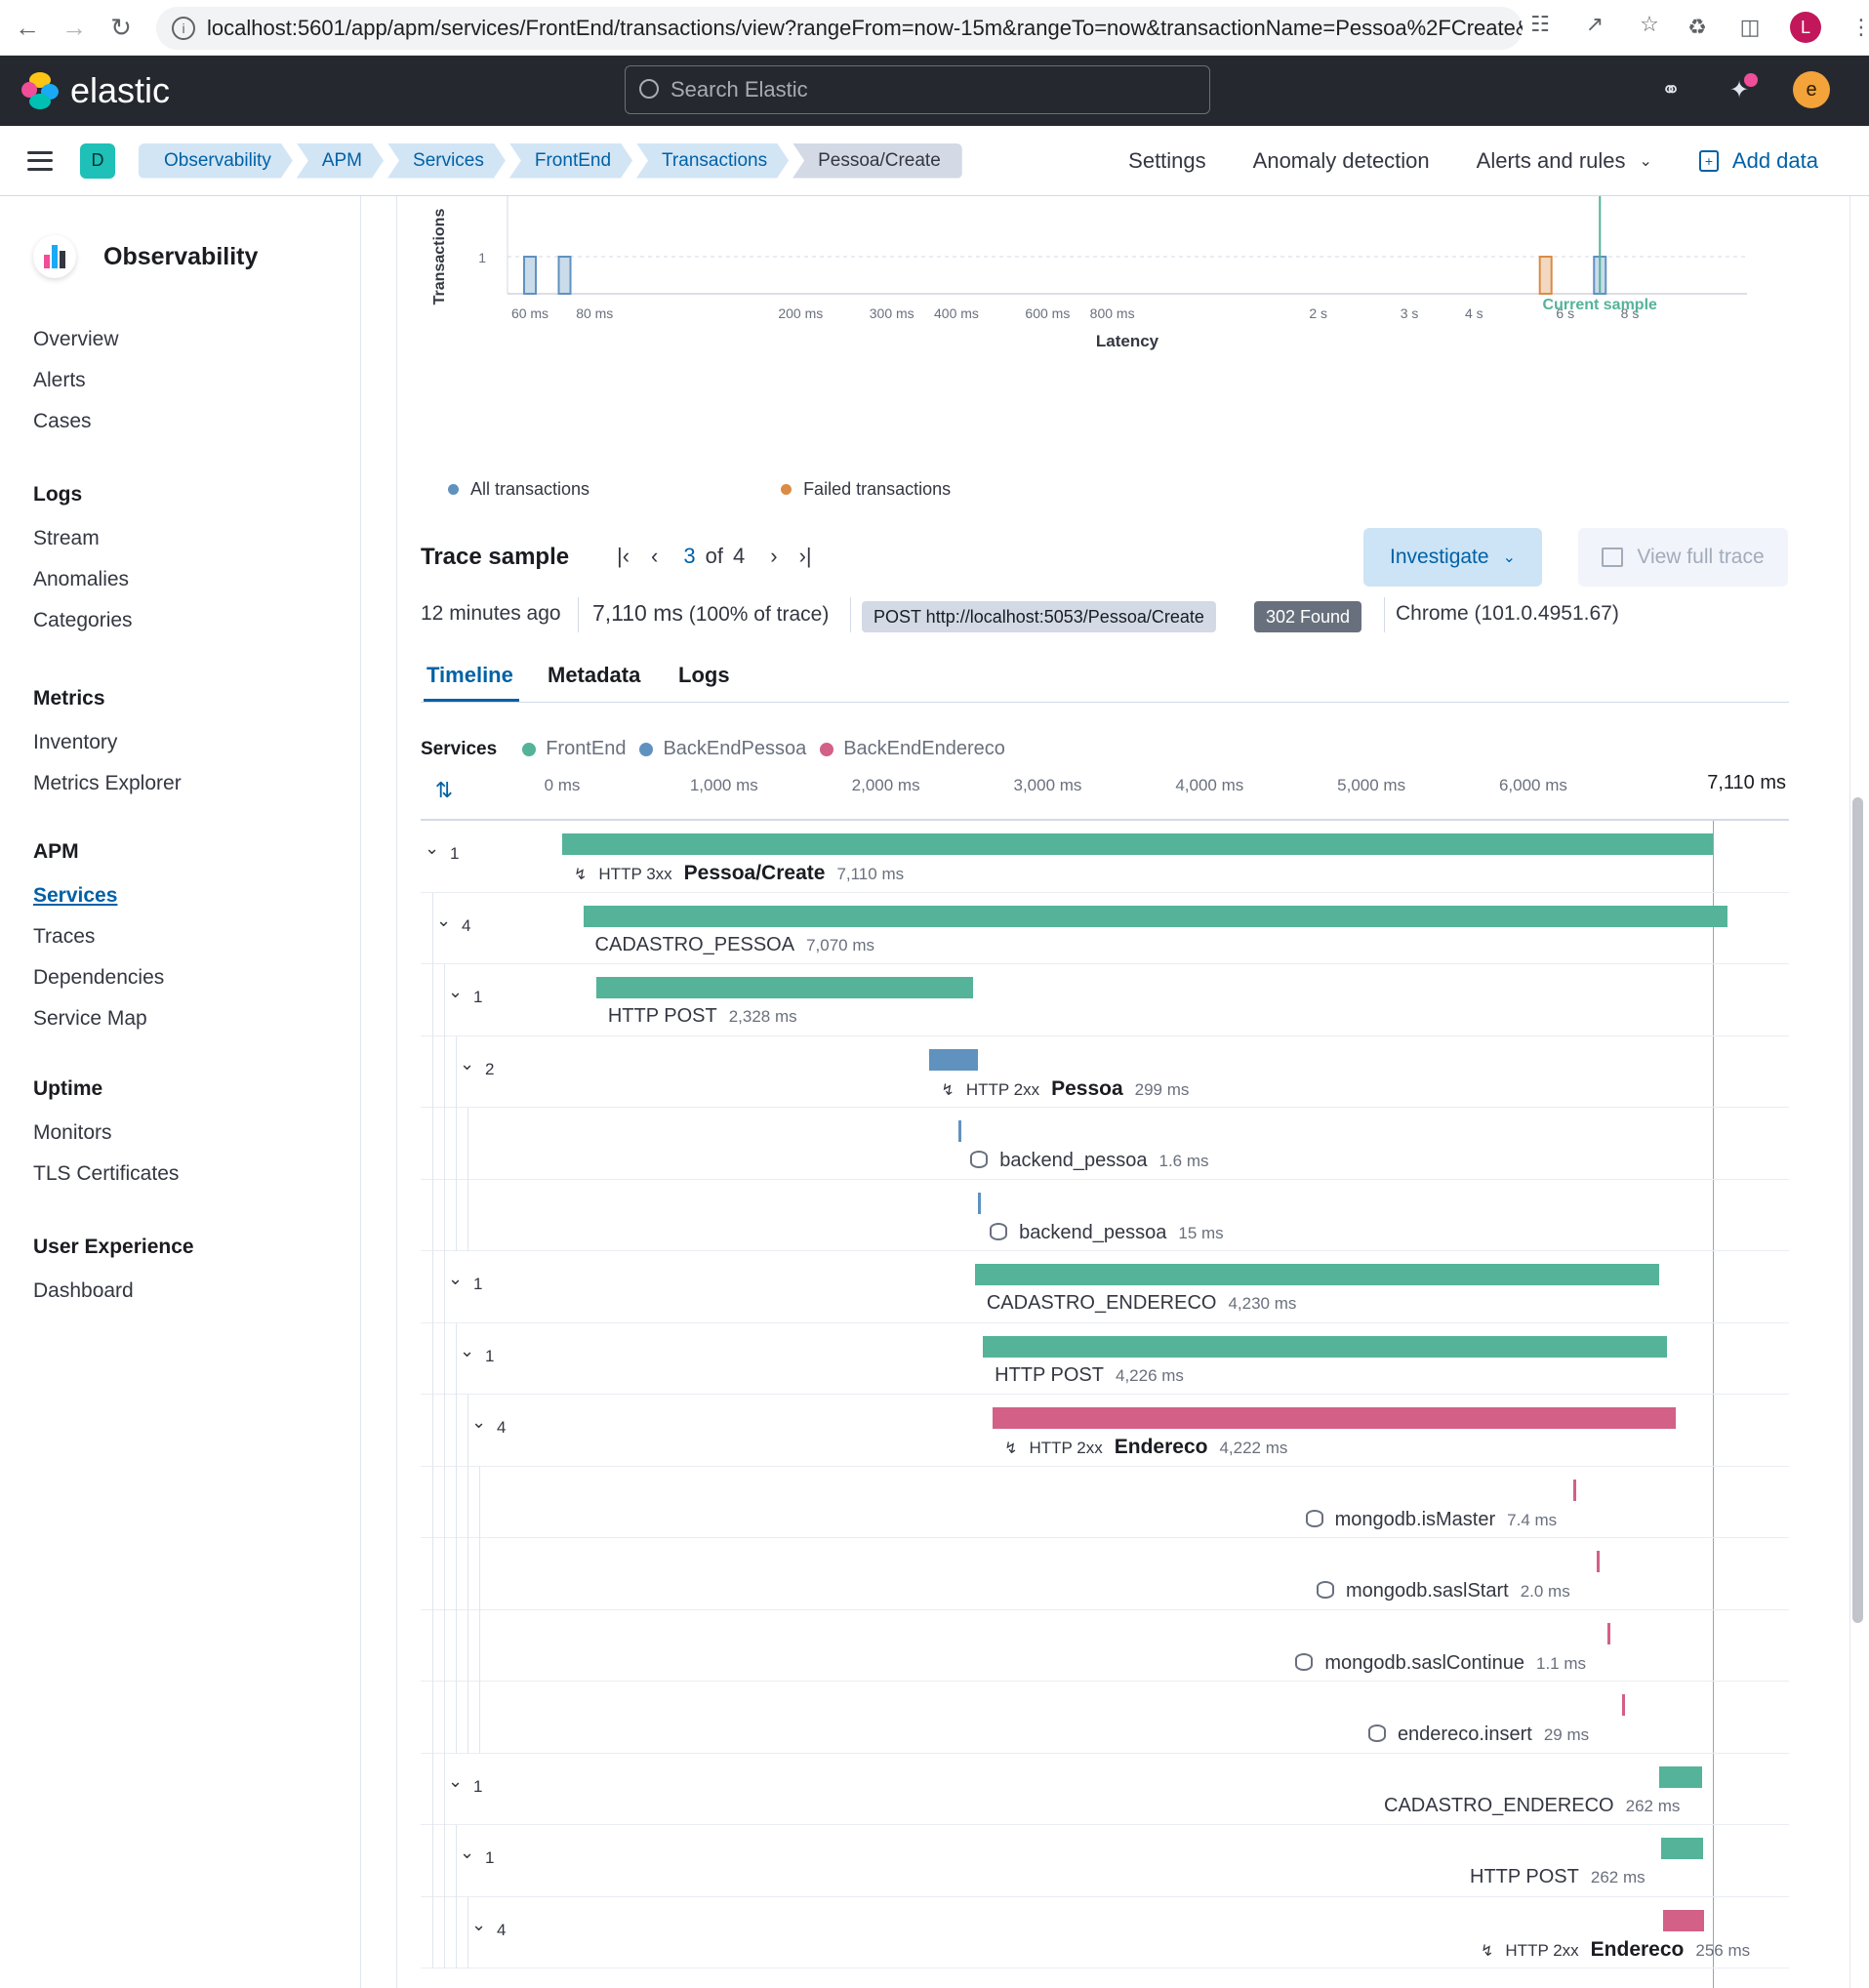 The height and width of the screenshot is (1988, 1869). Describe the element at coordinates (1443, 1591) in the screenshot. I see `span-label: mongodb.saslStart 2.0 ms` at that location.